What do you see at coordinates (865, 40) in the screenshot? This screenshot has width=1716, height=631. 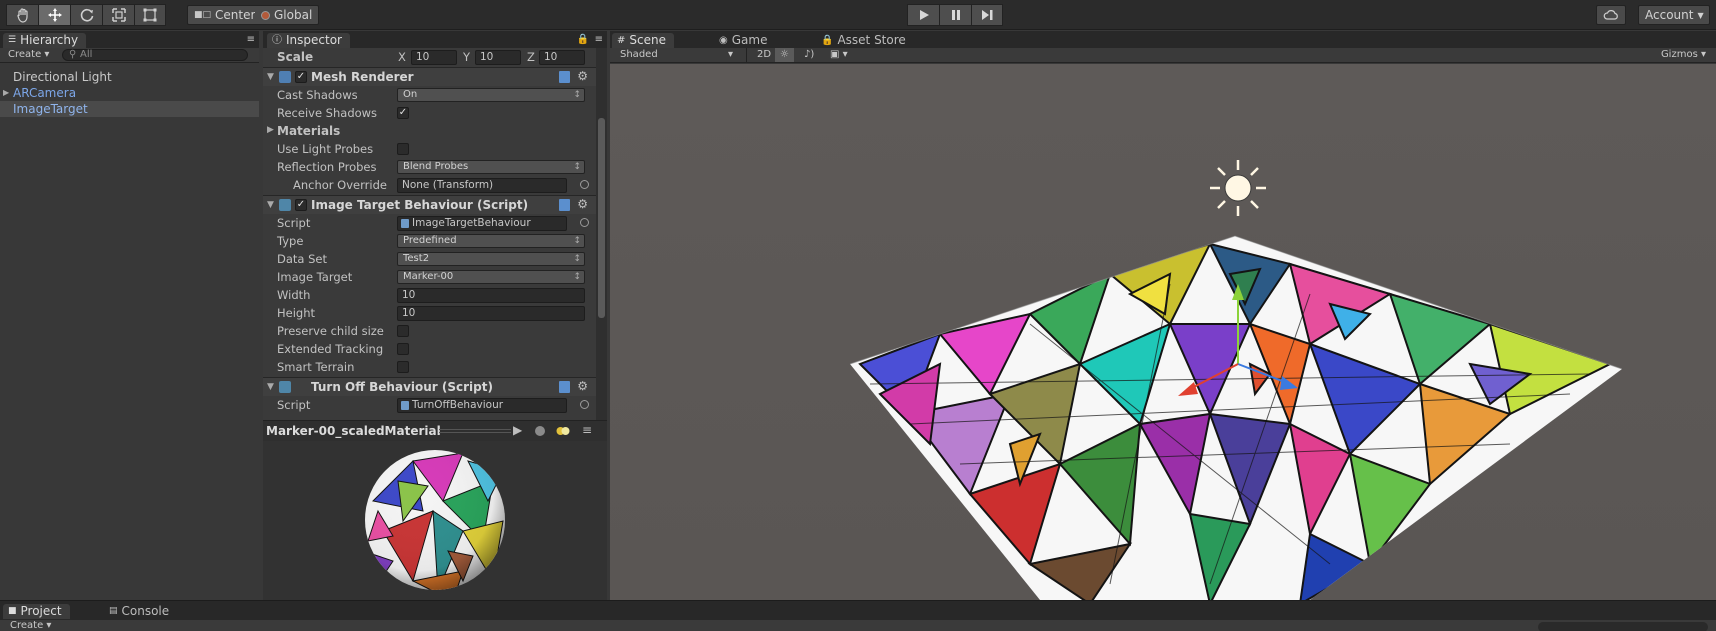 I see `tab-asset-store: 🔒 Asset Store` at bounding box center [865, 40].